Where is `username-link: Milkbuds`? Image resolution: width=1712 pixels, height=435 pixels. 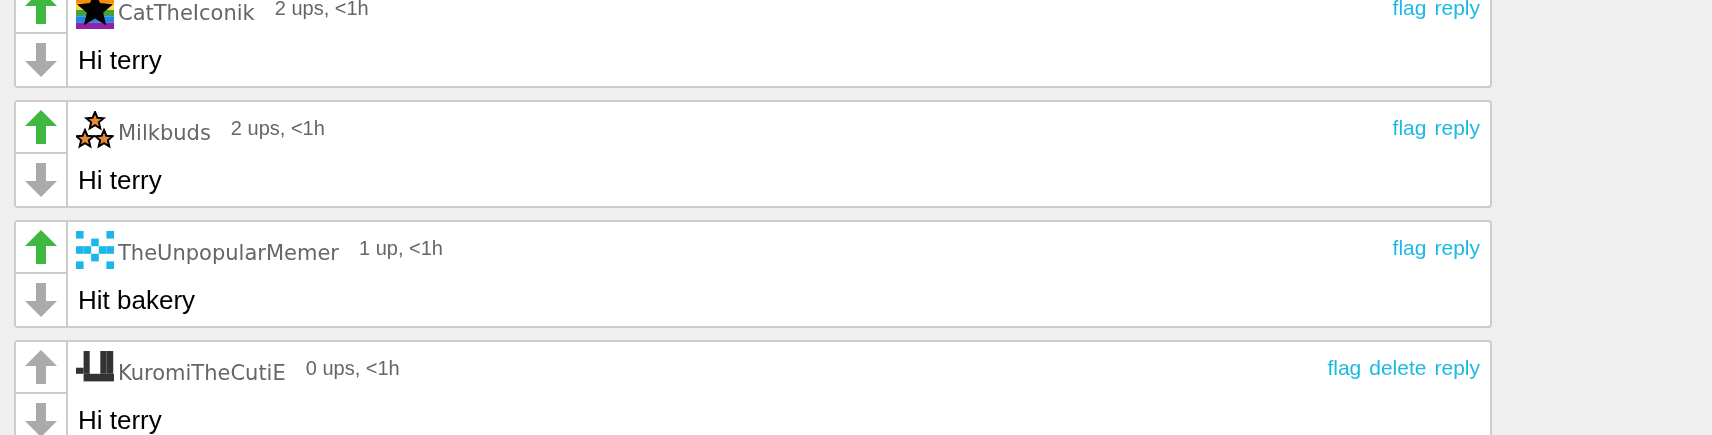 username-link: Milkbuds is located at coordinates (164, 133).